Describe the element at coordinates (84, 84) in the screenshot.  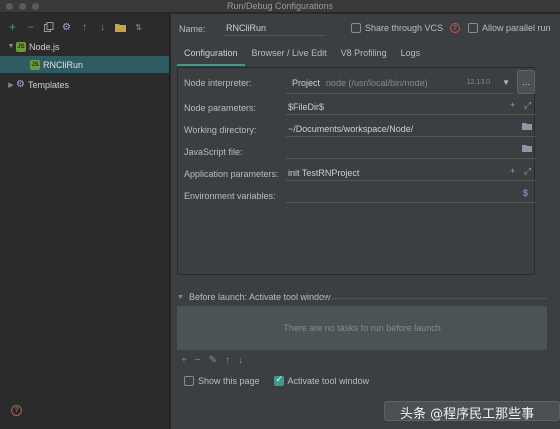
I see `tree-item-templates: ▶ ⚙ Templates` at that location.